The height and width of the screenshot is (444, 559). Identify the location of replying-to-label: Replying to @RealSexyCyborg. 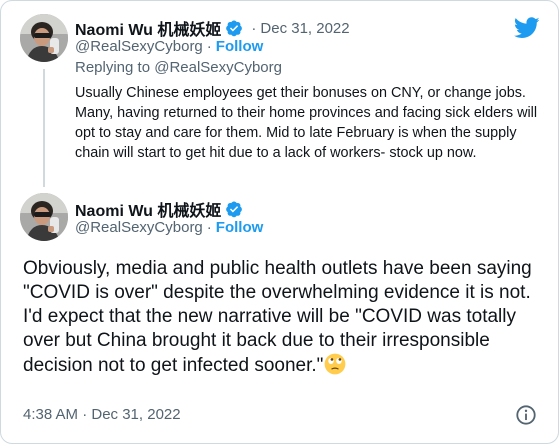
(178, 67).